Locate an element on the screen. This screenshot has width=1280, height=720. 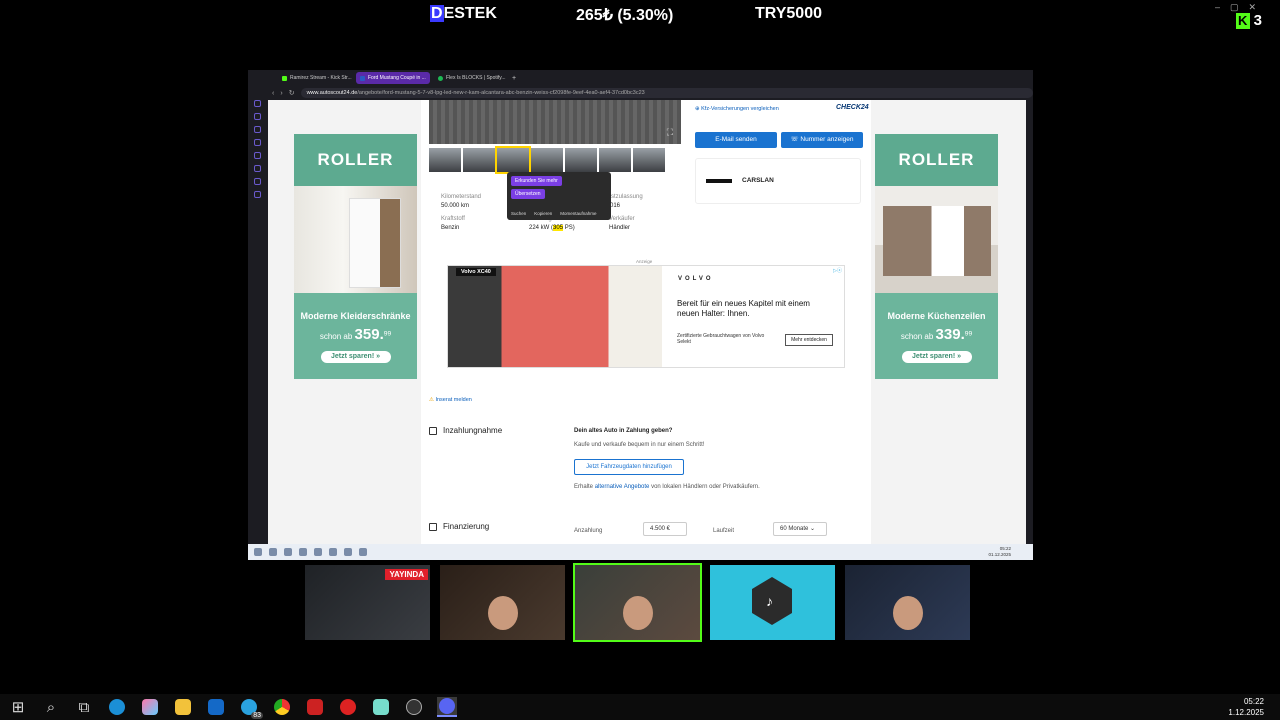
check24-logo: CHECK24 is located at coordinates (852, 107).